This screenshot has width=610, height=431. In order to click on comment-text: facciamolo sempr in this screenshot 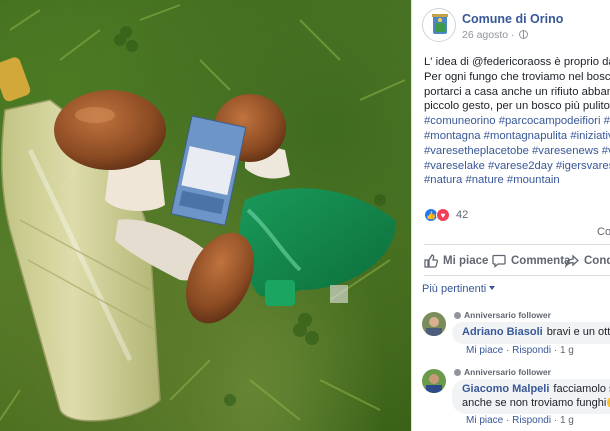, I will do `click(581, 389)`.